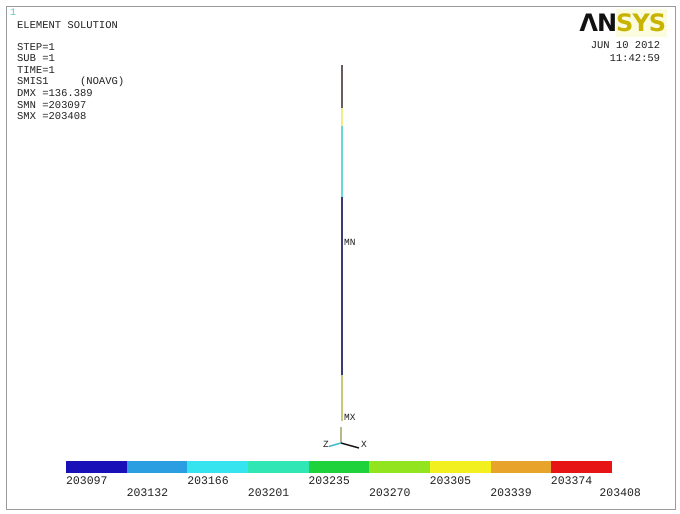  Describe the element at coordinates (350, 242) in the screenshot. I see `min-label: MN` at that location.